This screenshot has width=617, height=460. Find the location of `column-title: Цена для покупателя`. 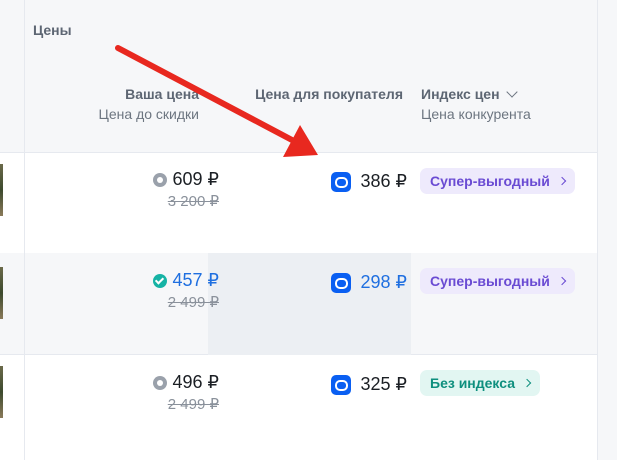

column-title: Цена для покупателя is located at coordinates (329, 94).